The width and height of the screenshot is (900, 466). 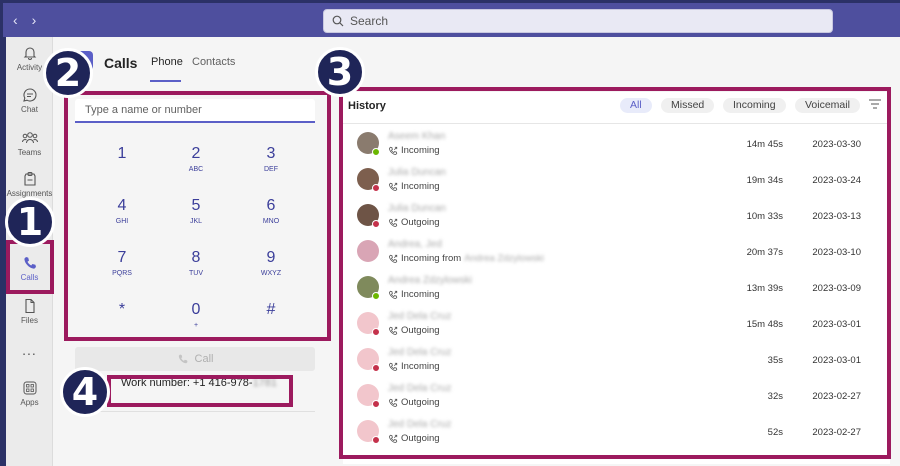 What do you see at coordinates (30, 267) in the screenshot?
I see `highlight-box-calls` at bounding box center [30, 267].